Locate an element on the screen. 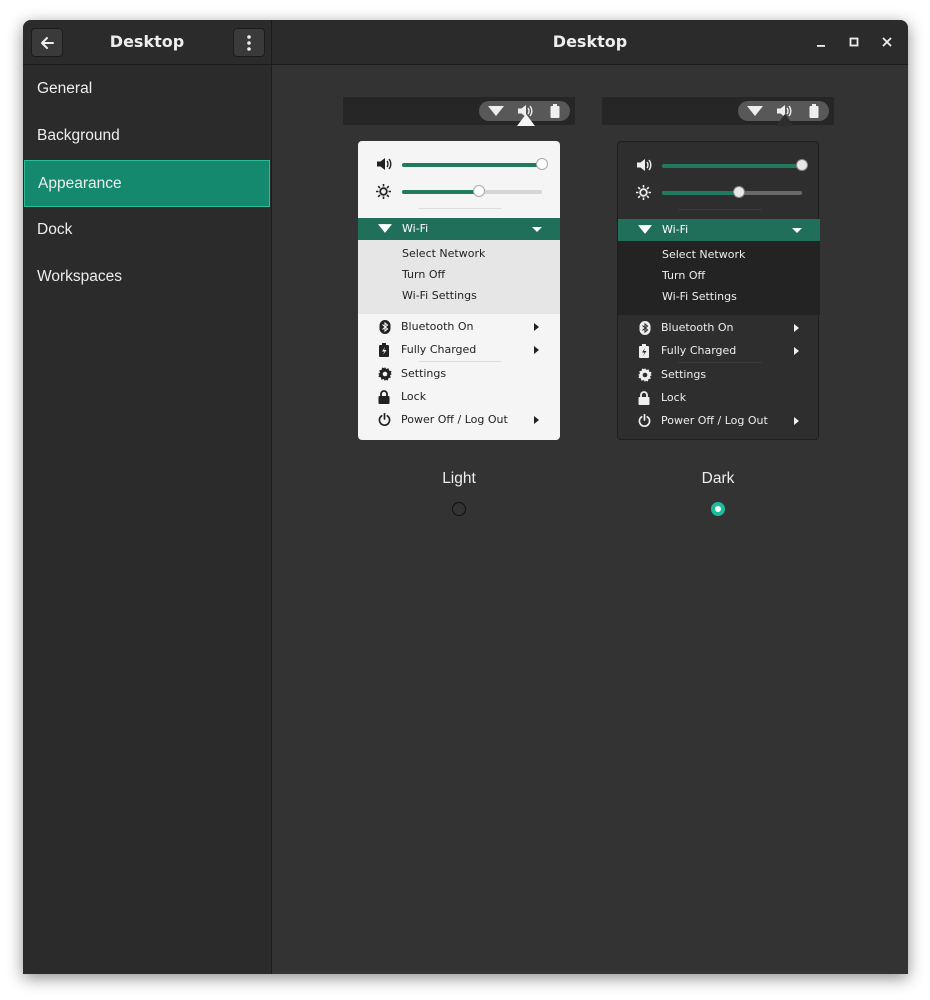 The image size is (930, 1000). sidebar-header: Desktop is located at coordinates (147, 42).